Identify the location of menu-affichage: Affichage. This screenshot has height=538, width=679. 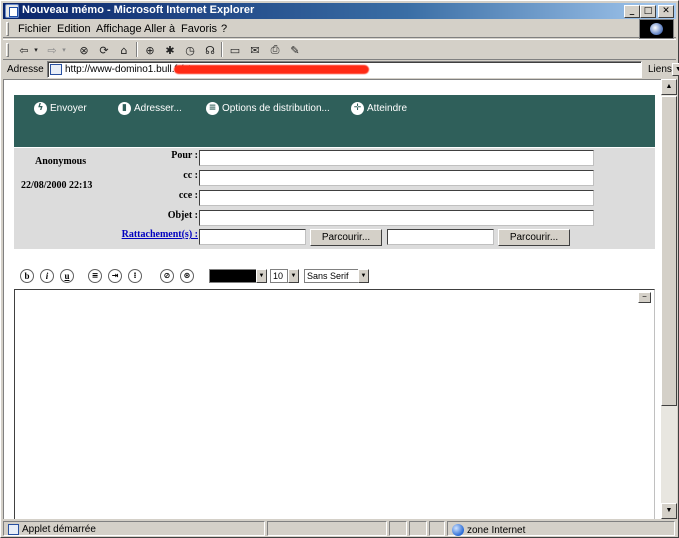
(119, 29).